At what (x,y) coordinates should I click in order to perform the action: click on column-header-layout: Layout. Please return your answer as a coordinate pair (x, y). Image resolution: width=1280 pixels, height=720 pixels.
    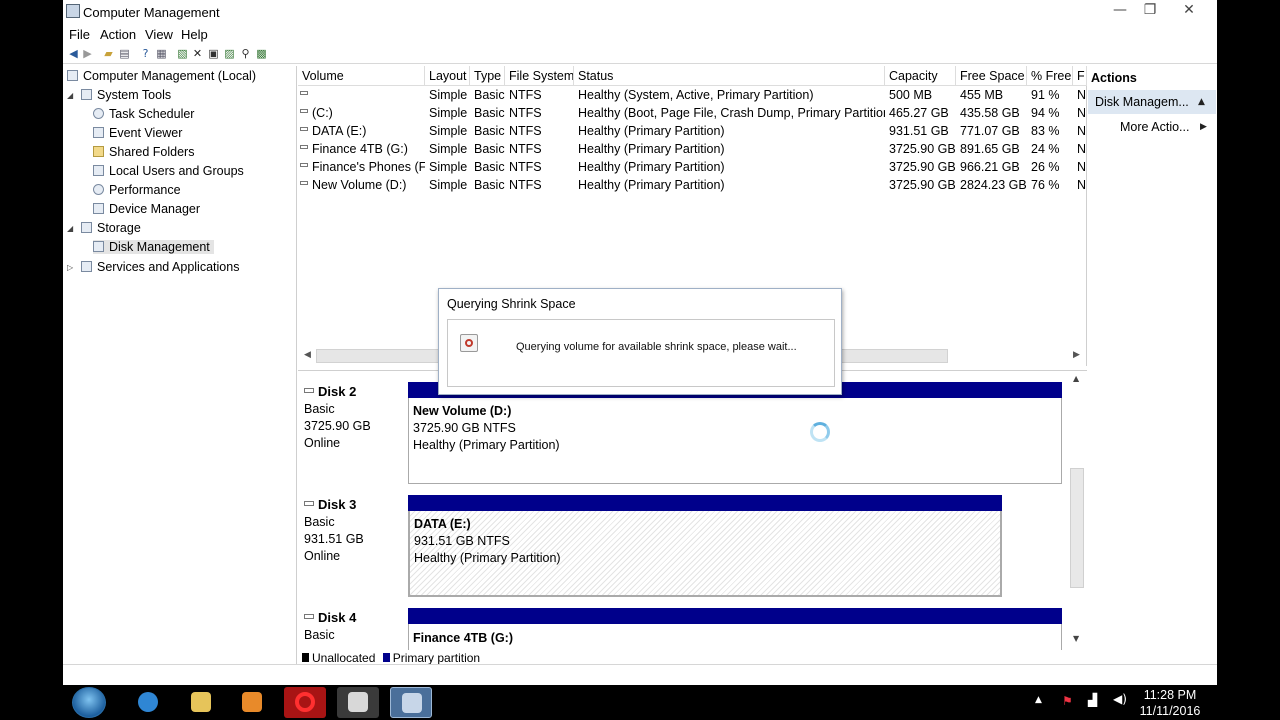
    Looking at the image, I should click on (447, 76).